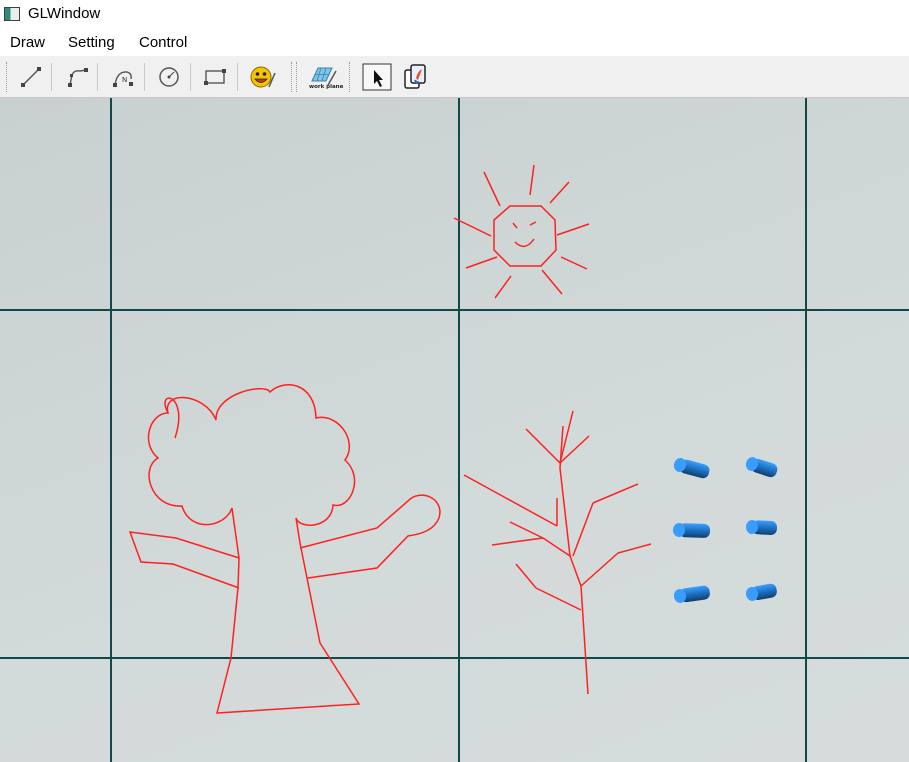 The width and height of the screenshot is (909, 762). Describe the element at coordinates (454, 15) in the screenshot. I see `title-bar: GLWindow` at that location.